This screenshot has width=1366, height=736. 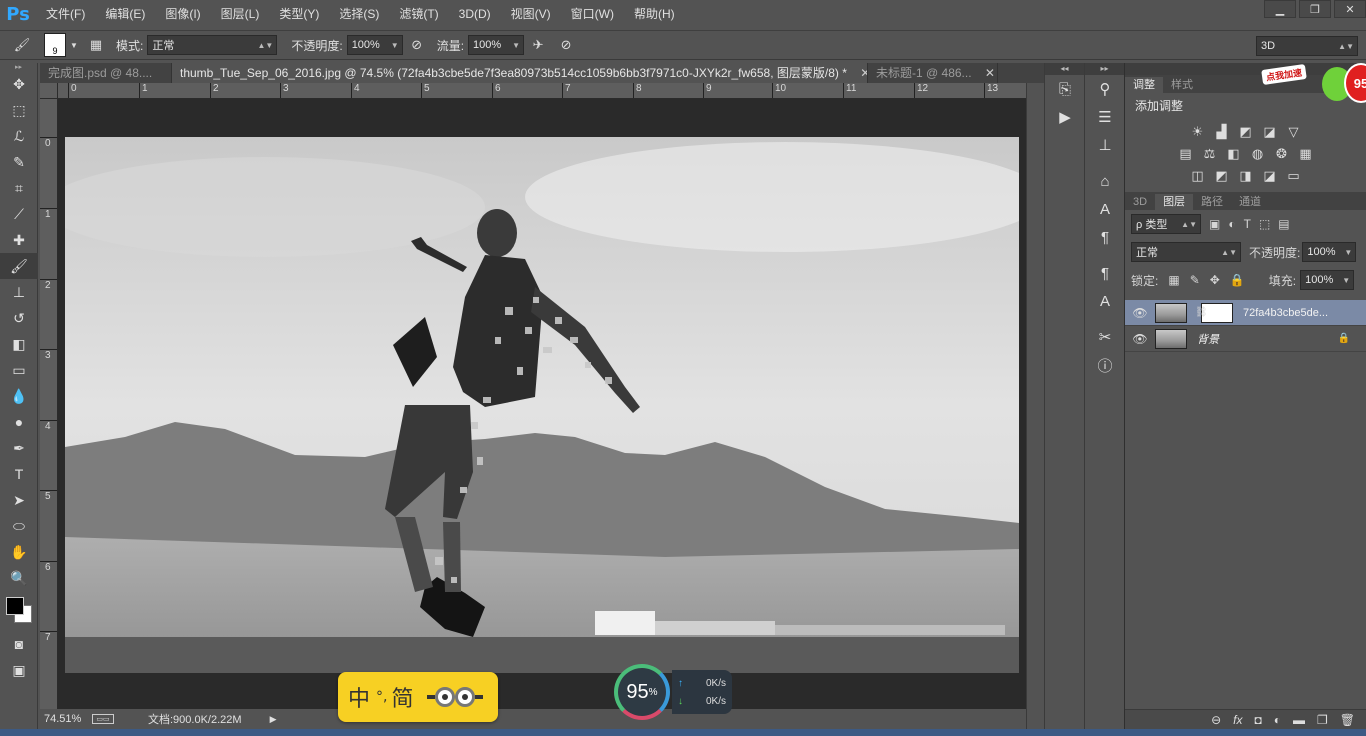 I want to click on filter-smart-icon: ▤, so click(x=1283, y=224).